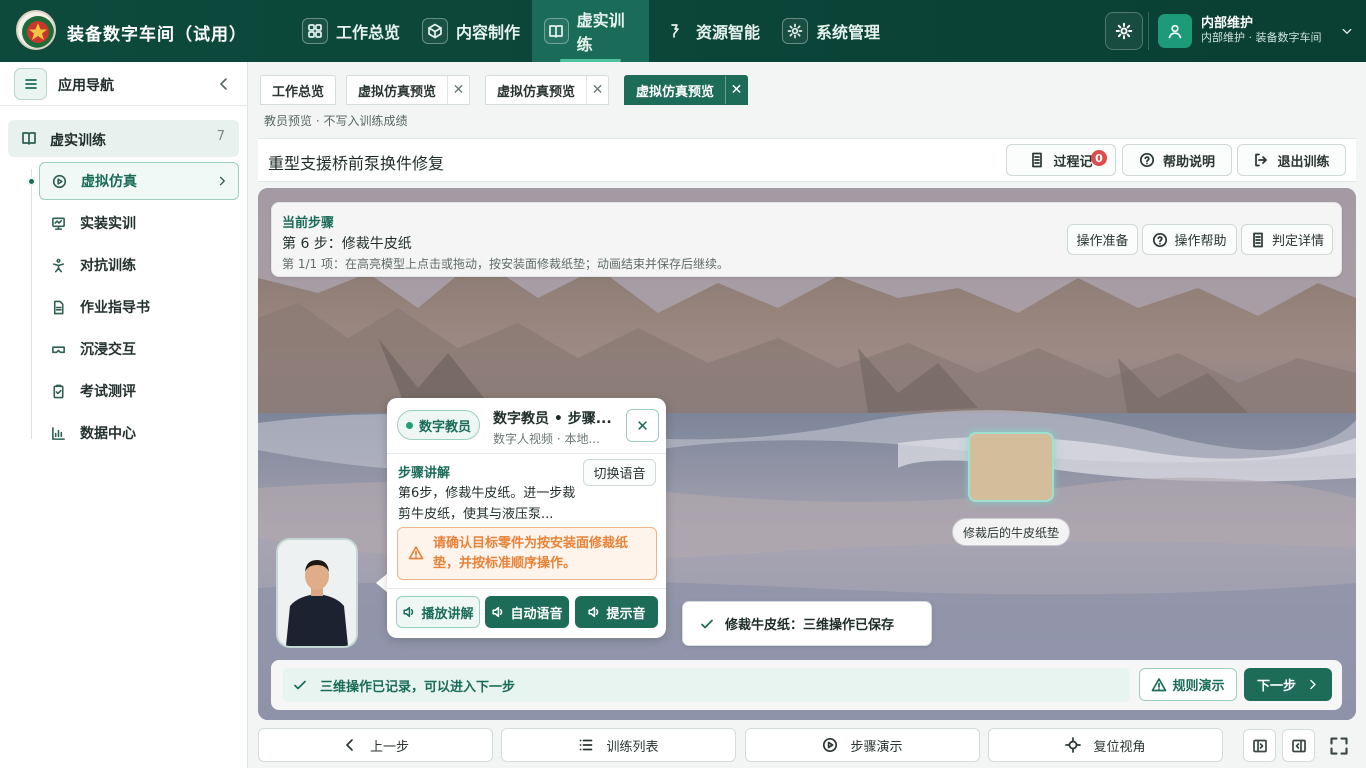 The width and height of the screenshot is (1366, 768). Describe the element at coordinates (224, 84) in the screenshot. I see `collapse-sidebar-button` at that location.